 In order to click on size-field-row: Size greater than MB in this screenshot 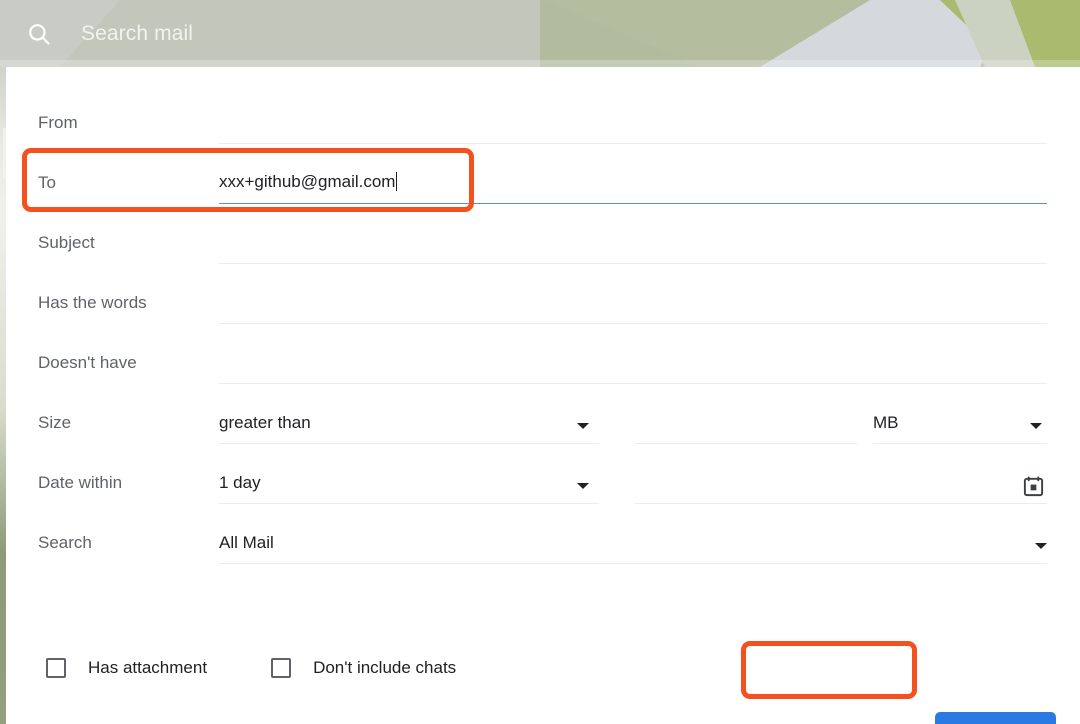, I will do `click(543, 425)`.